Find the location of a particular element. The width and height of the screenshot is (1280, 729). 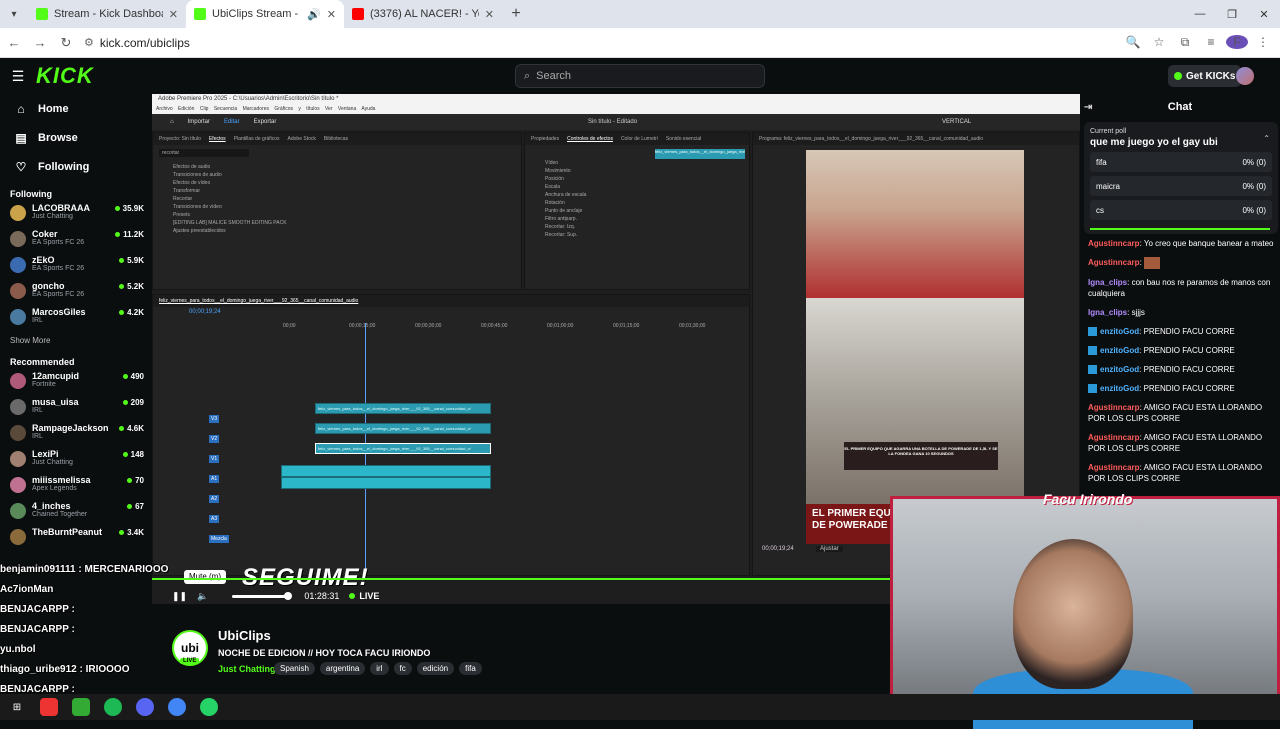

channel-item: goncho EA Sports FC 26 5.2K is located at coordinates (76, 292).